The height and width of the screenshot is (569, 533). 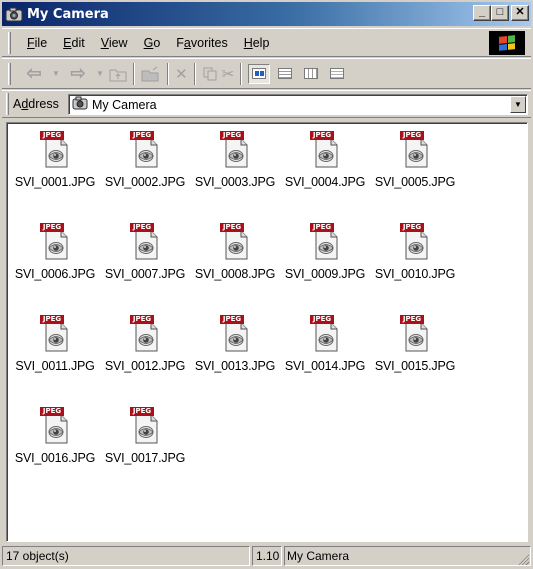 I want to click on file-item: JPEG SVI_0008.JPG, so click(x=235, y=251).